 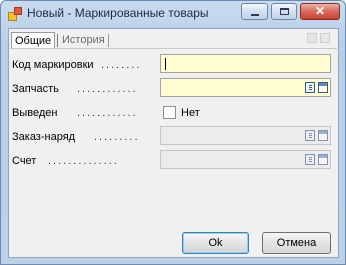 I want to click on window-title: Новый - Маркированные товары, so click(x=118, y=13).